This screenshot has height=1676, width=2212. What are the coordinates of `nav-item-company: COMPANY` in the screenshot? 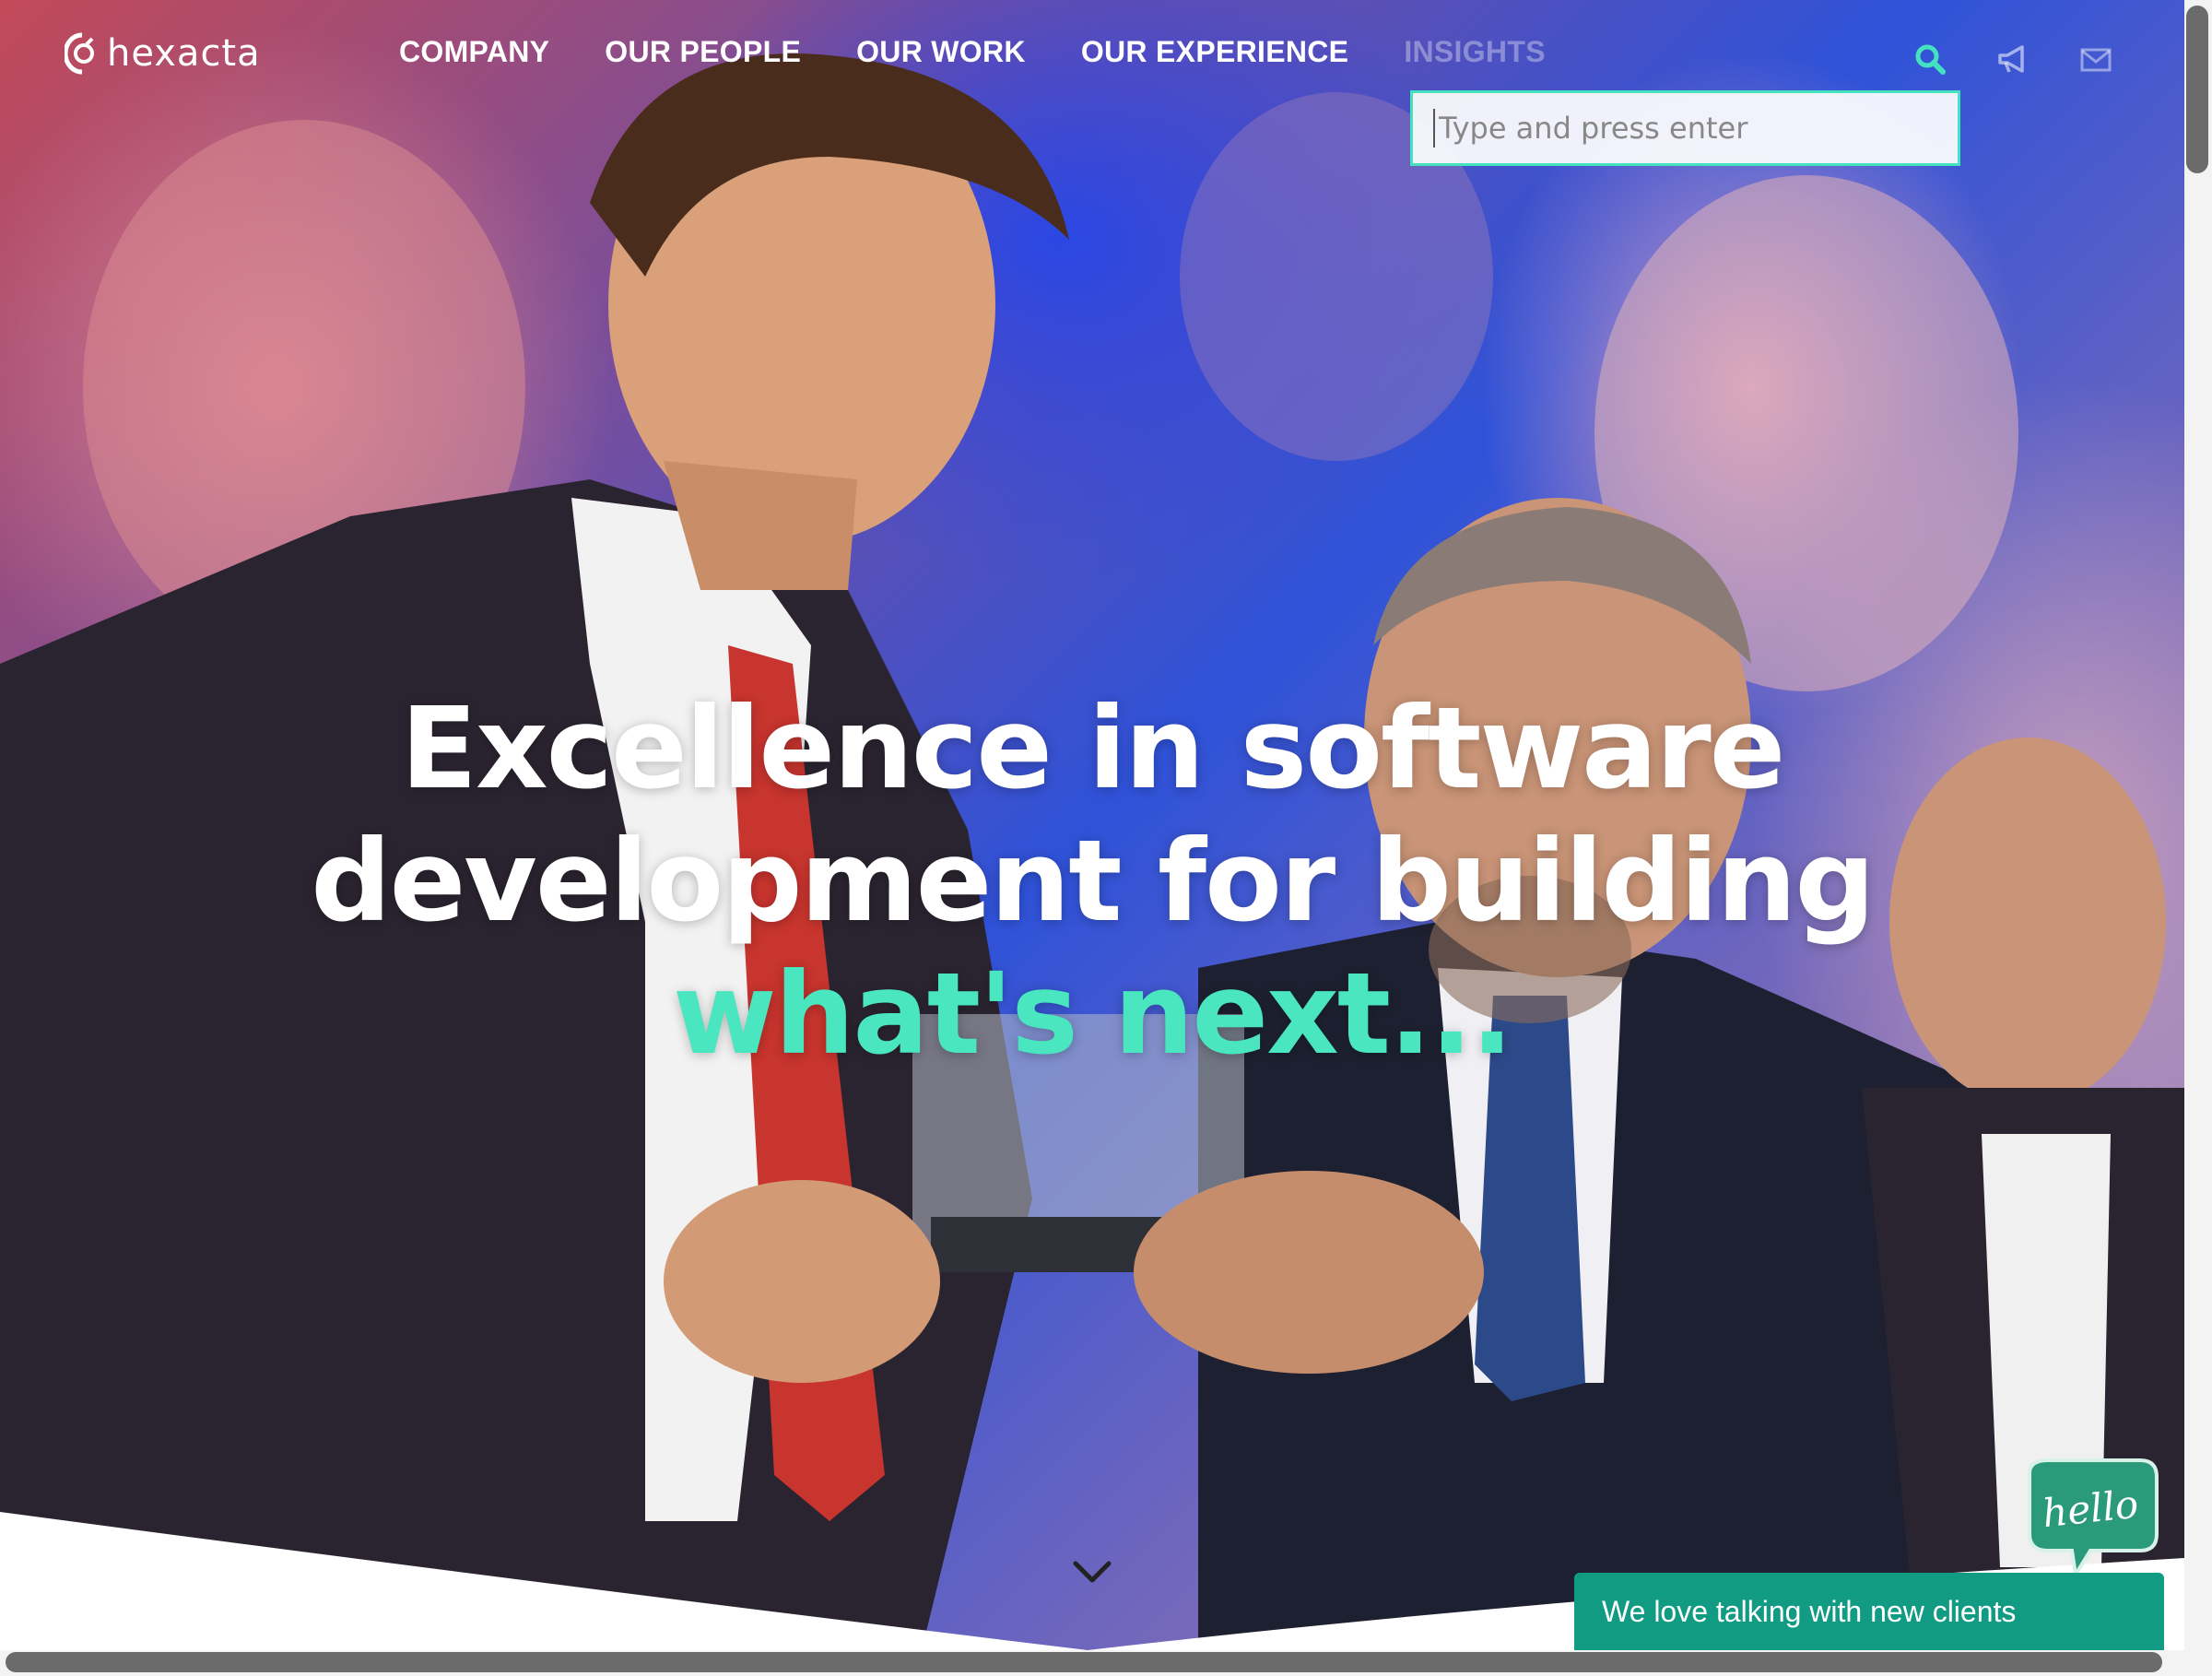 It's located at (474, 52).